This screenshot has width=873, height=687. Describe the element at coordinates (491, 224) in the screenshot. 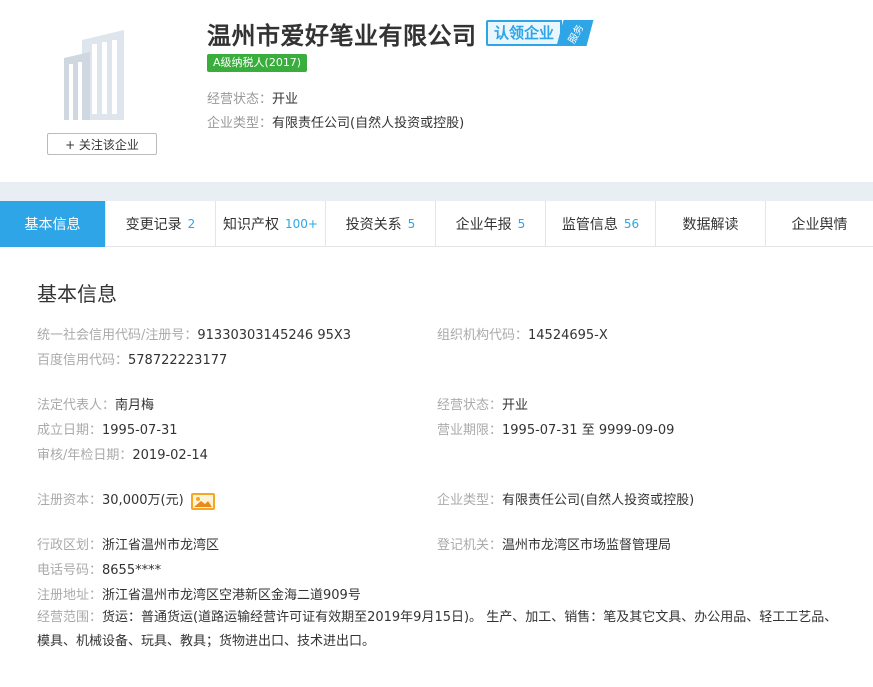

I see `tab-annual-report: 企业年报 5` at that location.